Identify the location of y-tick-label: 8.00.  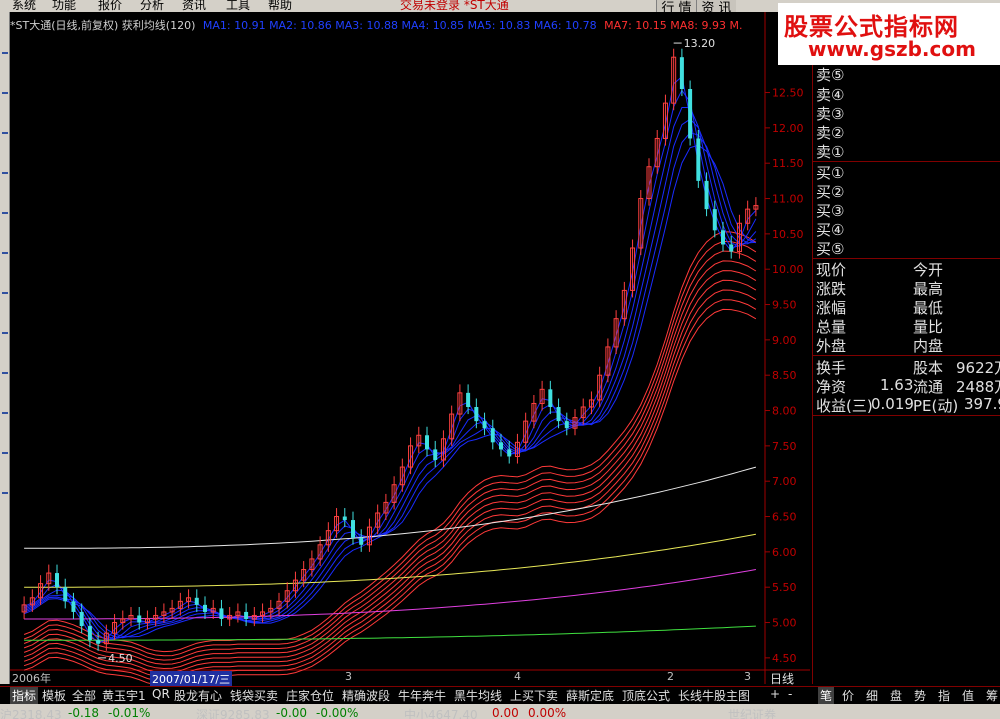
(784, 411).